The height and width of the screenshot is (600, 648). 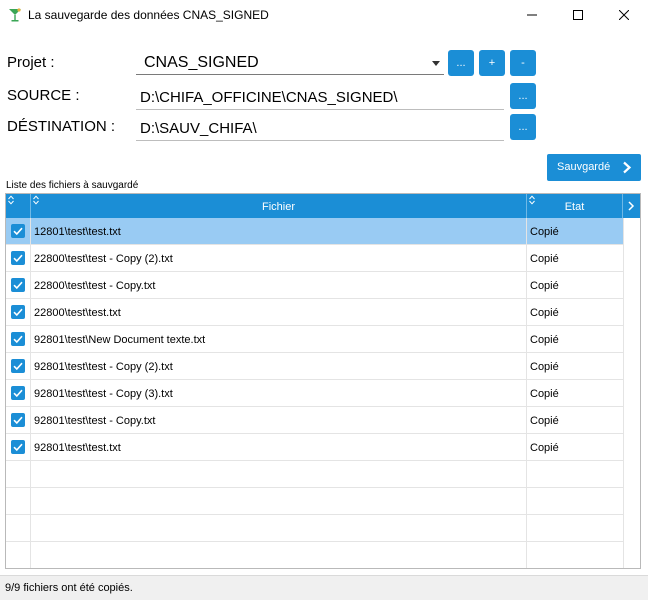 What do you see at coordinates (279, 447) in the screenshot?
I see `row-file-cell: 92801\test\test.txt` at bounding box center [279, 447].